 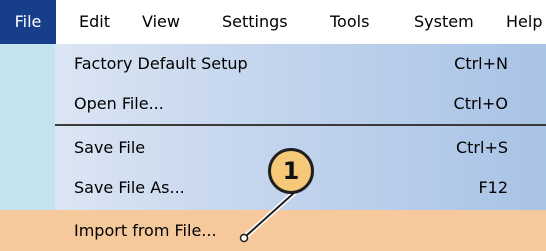 What do you see at coordinates (480, 103) in the screenshot?
I see `menu-item-shortcut: Ctrl+O` at bounding box center [480, 103].